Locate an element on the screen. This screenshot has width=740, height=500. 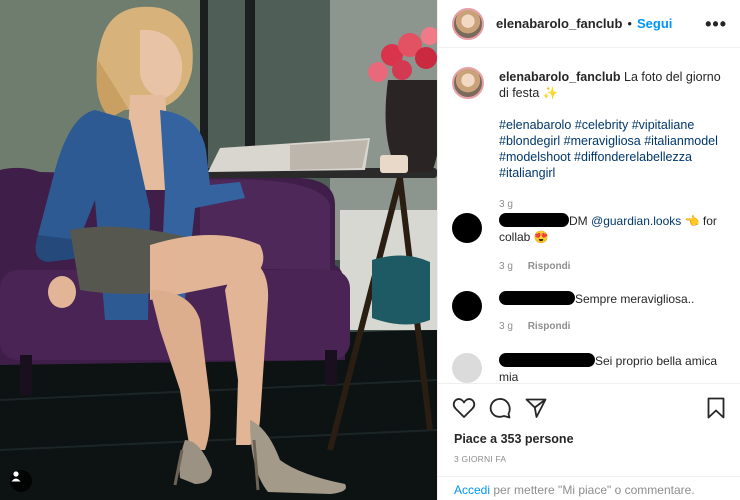
share-icon is located at coordinates (536, 410).